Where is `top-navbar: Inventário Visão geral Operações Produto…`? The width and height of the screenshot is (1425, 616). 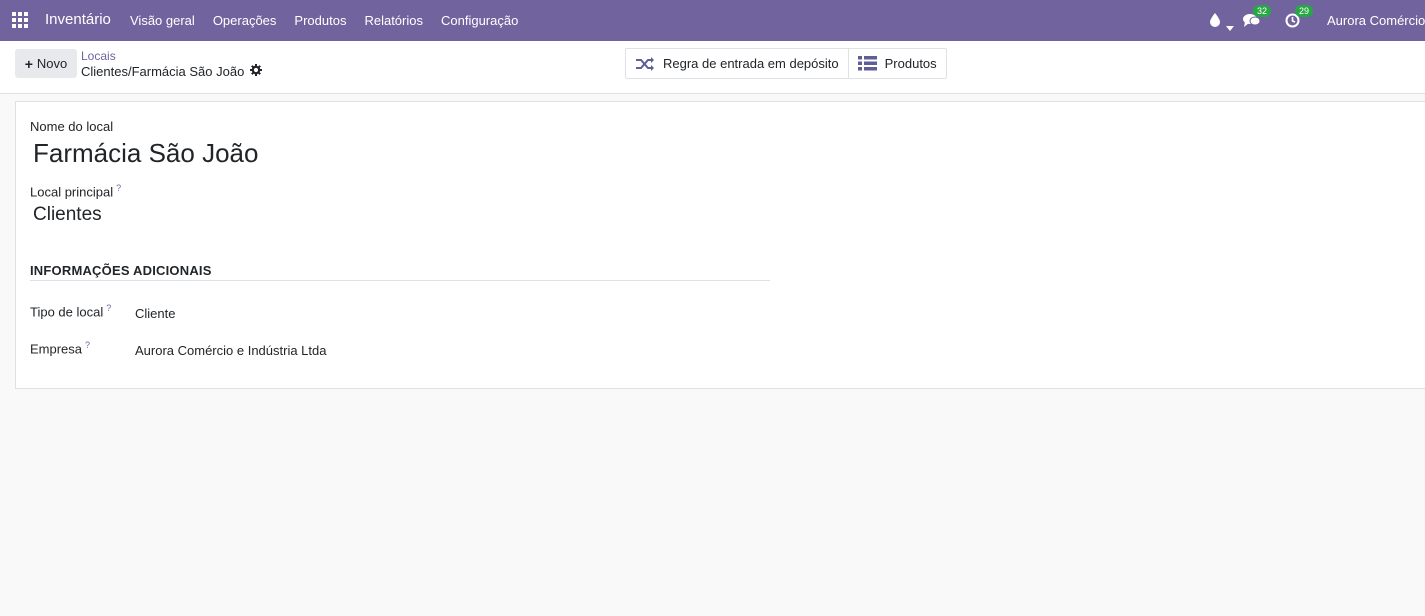
top-navbar: Inventário Visão geral Operações Produto… is located at coordinates (712, 20).